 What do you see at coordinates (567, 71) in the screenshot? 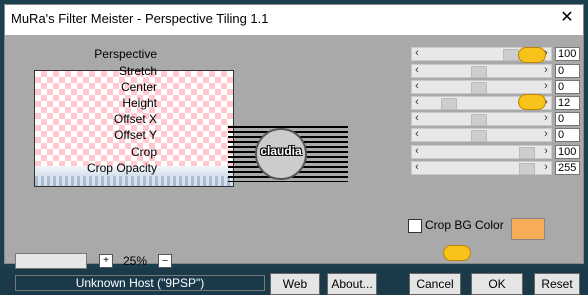
I see `stretch-value: 0` at bounding box center [567, 71].